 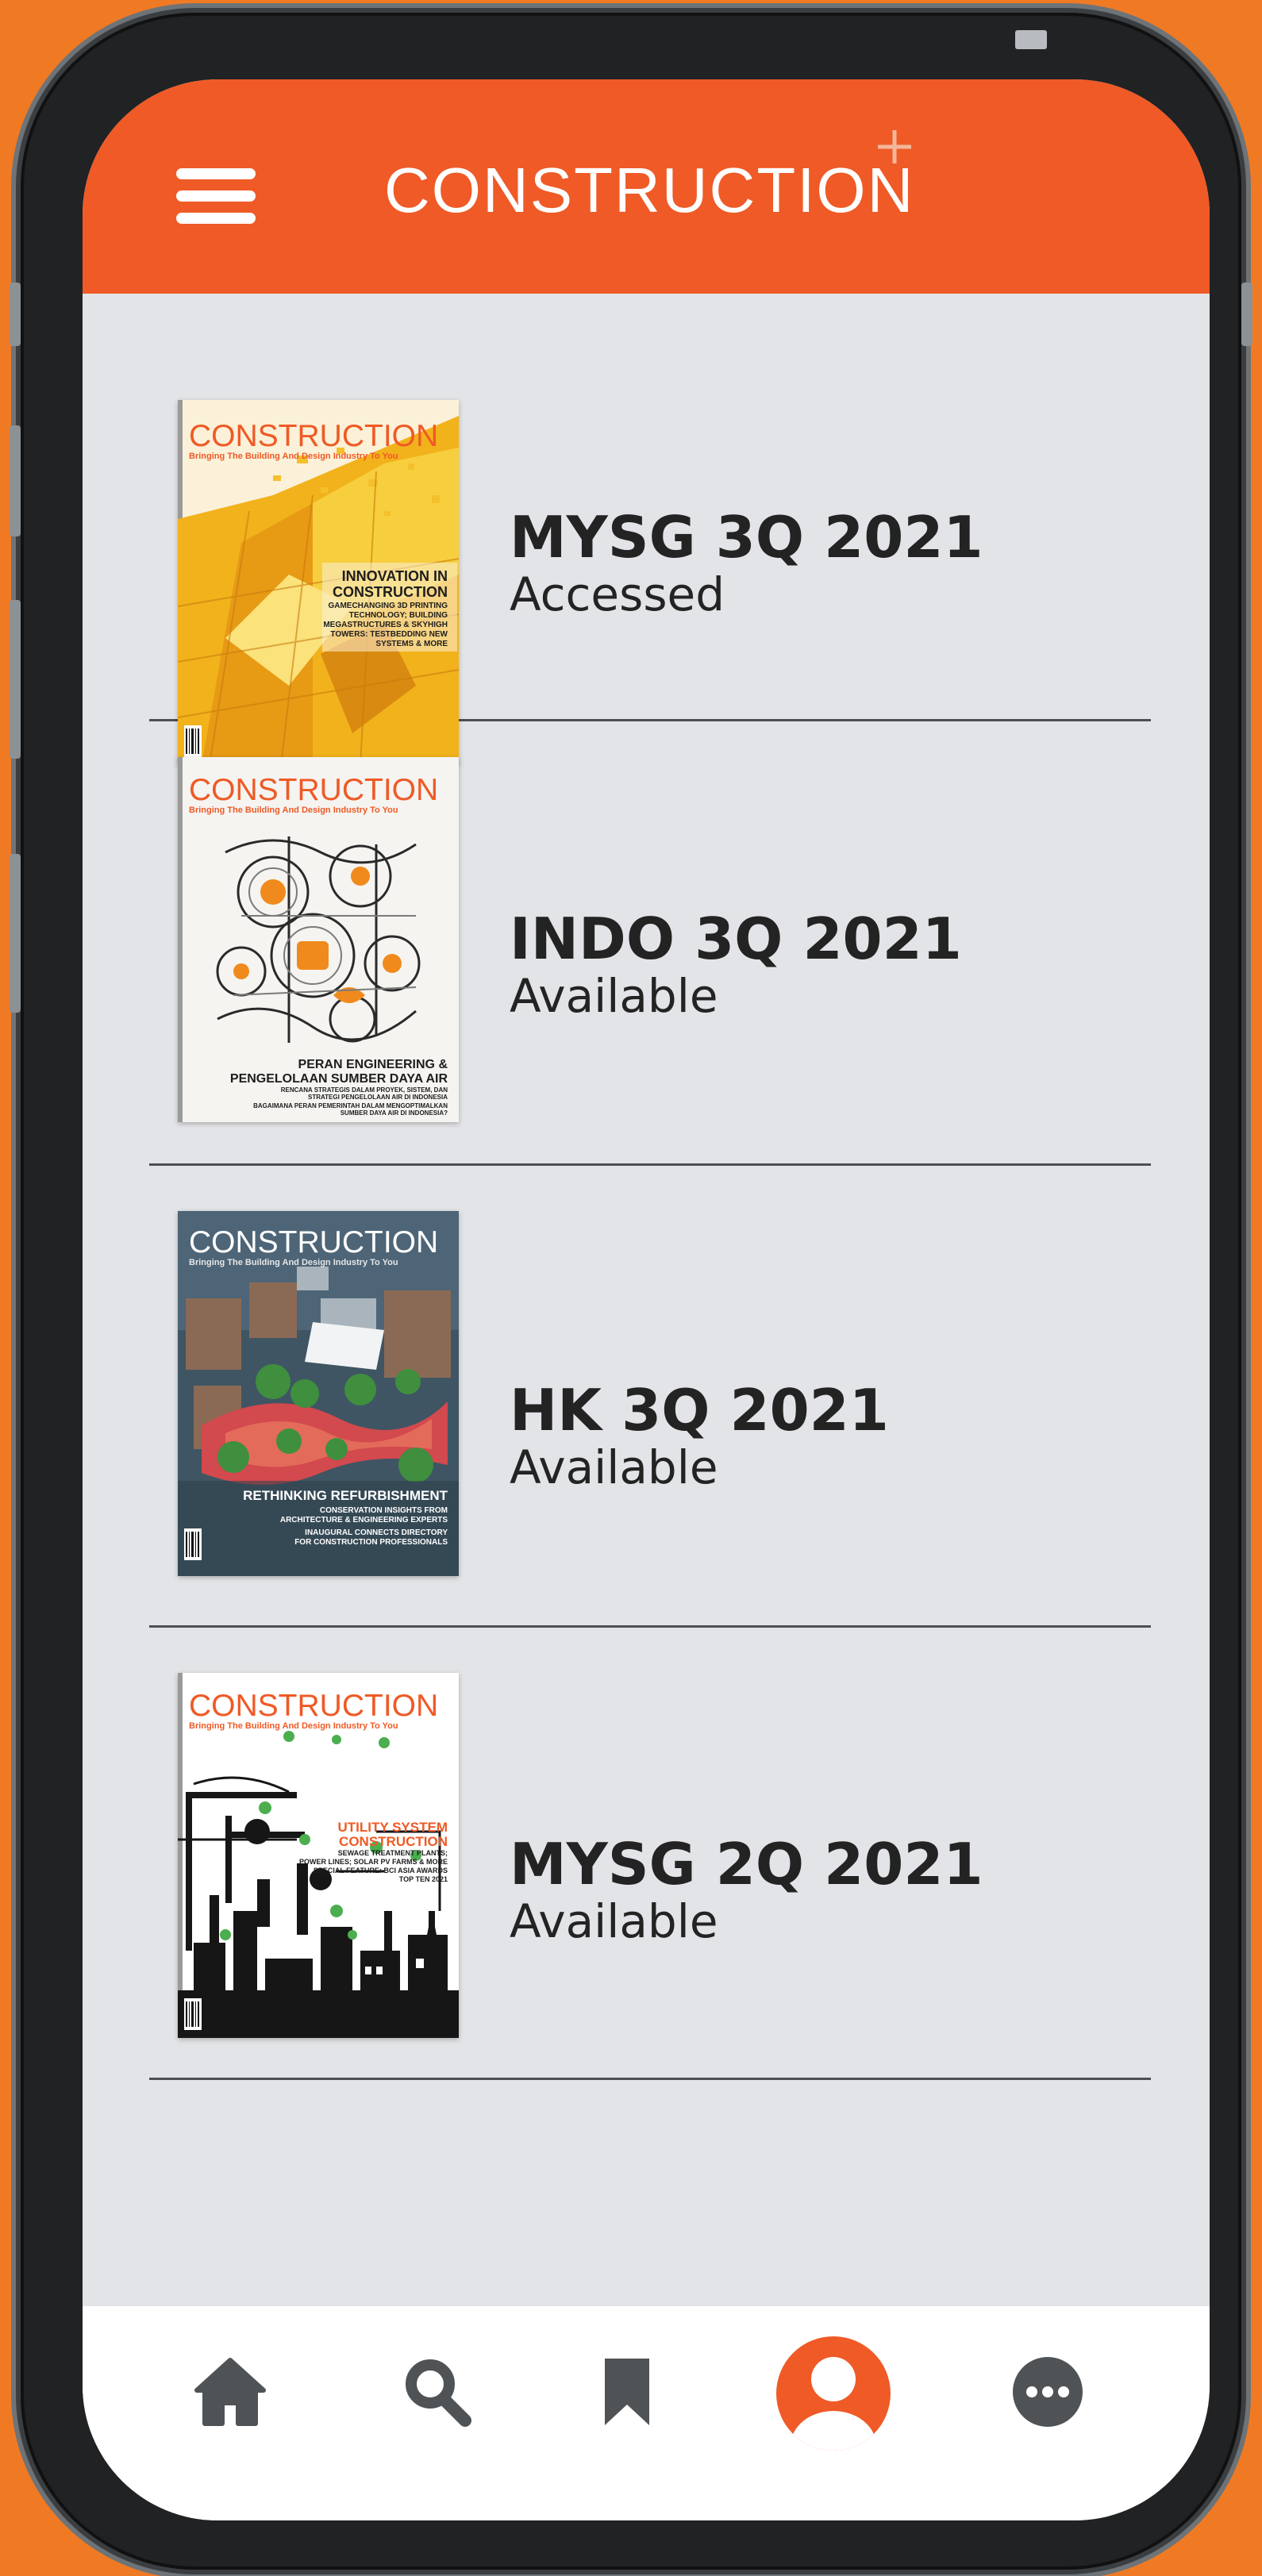 I want to click on brand-logo: CONSTRUCTION, so click(x=685, y=185).